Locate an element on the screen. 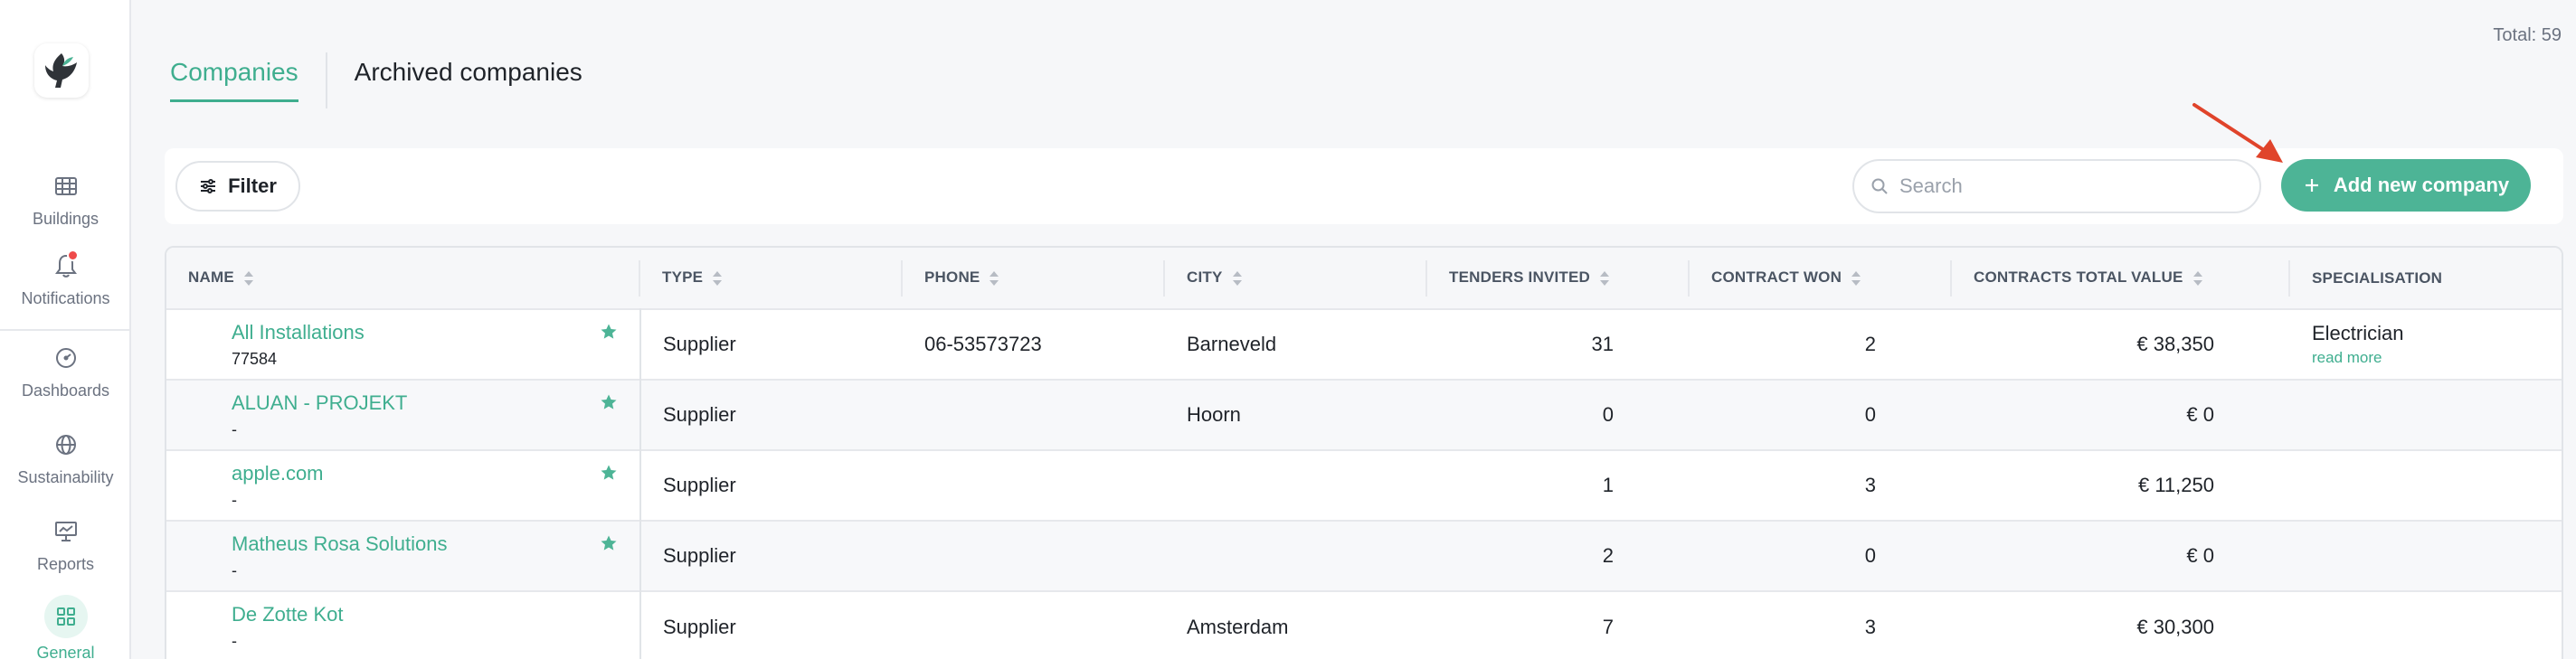  cell-contract-won: 3 is located at coordinates (1870, 485).